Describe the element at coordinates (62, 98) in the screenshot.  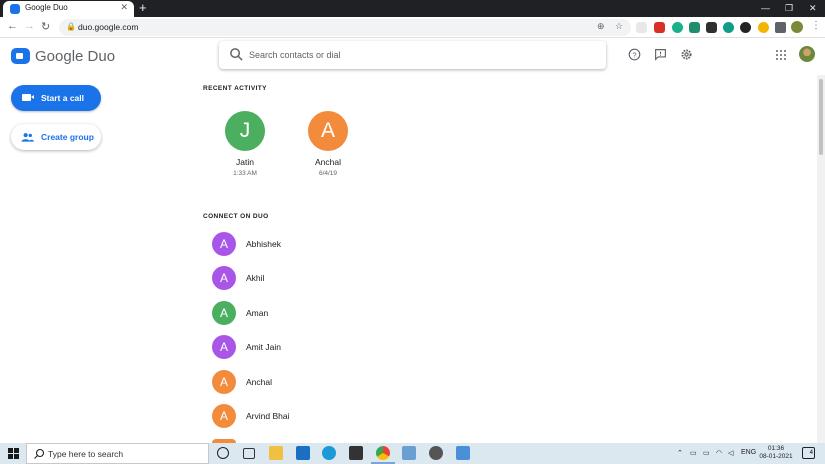
I see `start-call-label: Start a call` at that location.